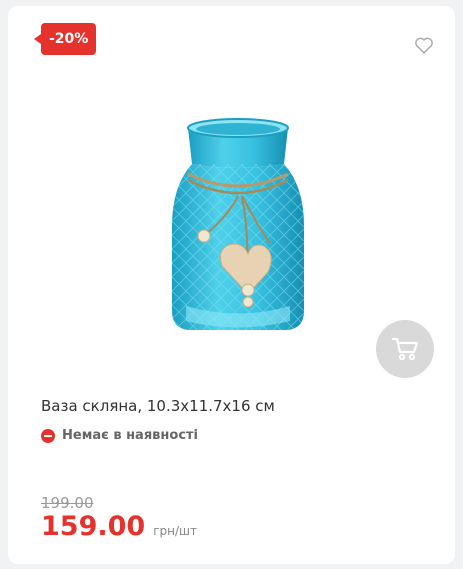 This screenshot has width=463, height=569. I want to click on old-price: 199.00, so click(67, 503).